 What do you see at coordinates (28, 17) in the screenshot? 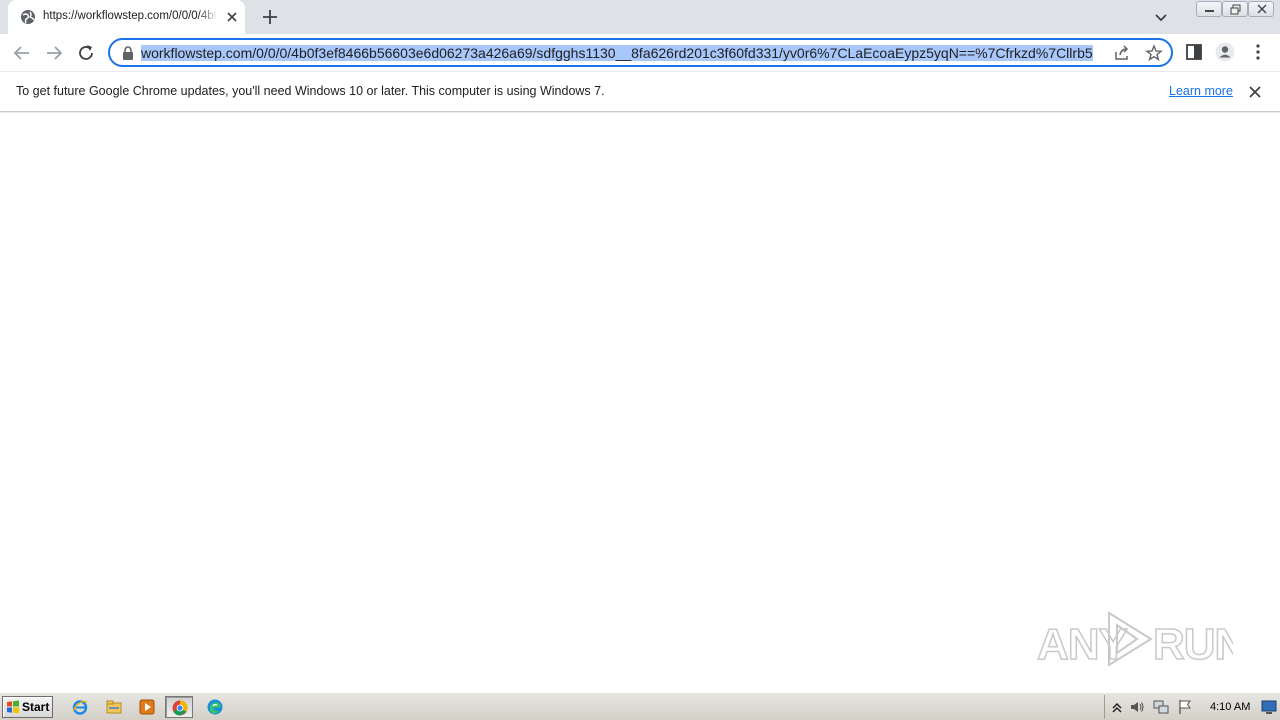
I see `globe-icon` at bounding box center [28, 17].